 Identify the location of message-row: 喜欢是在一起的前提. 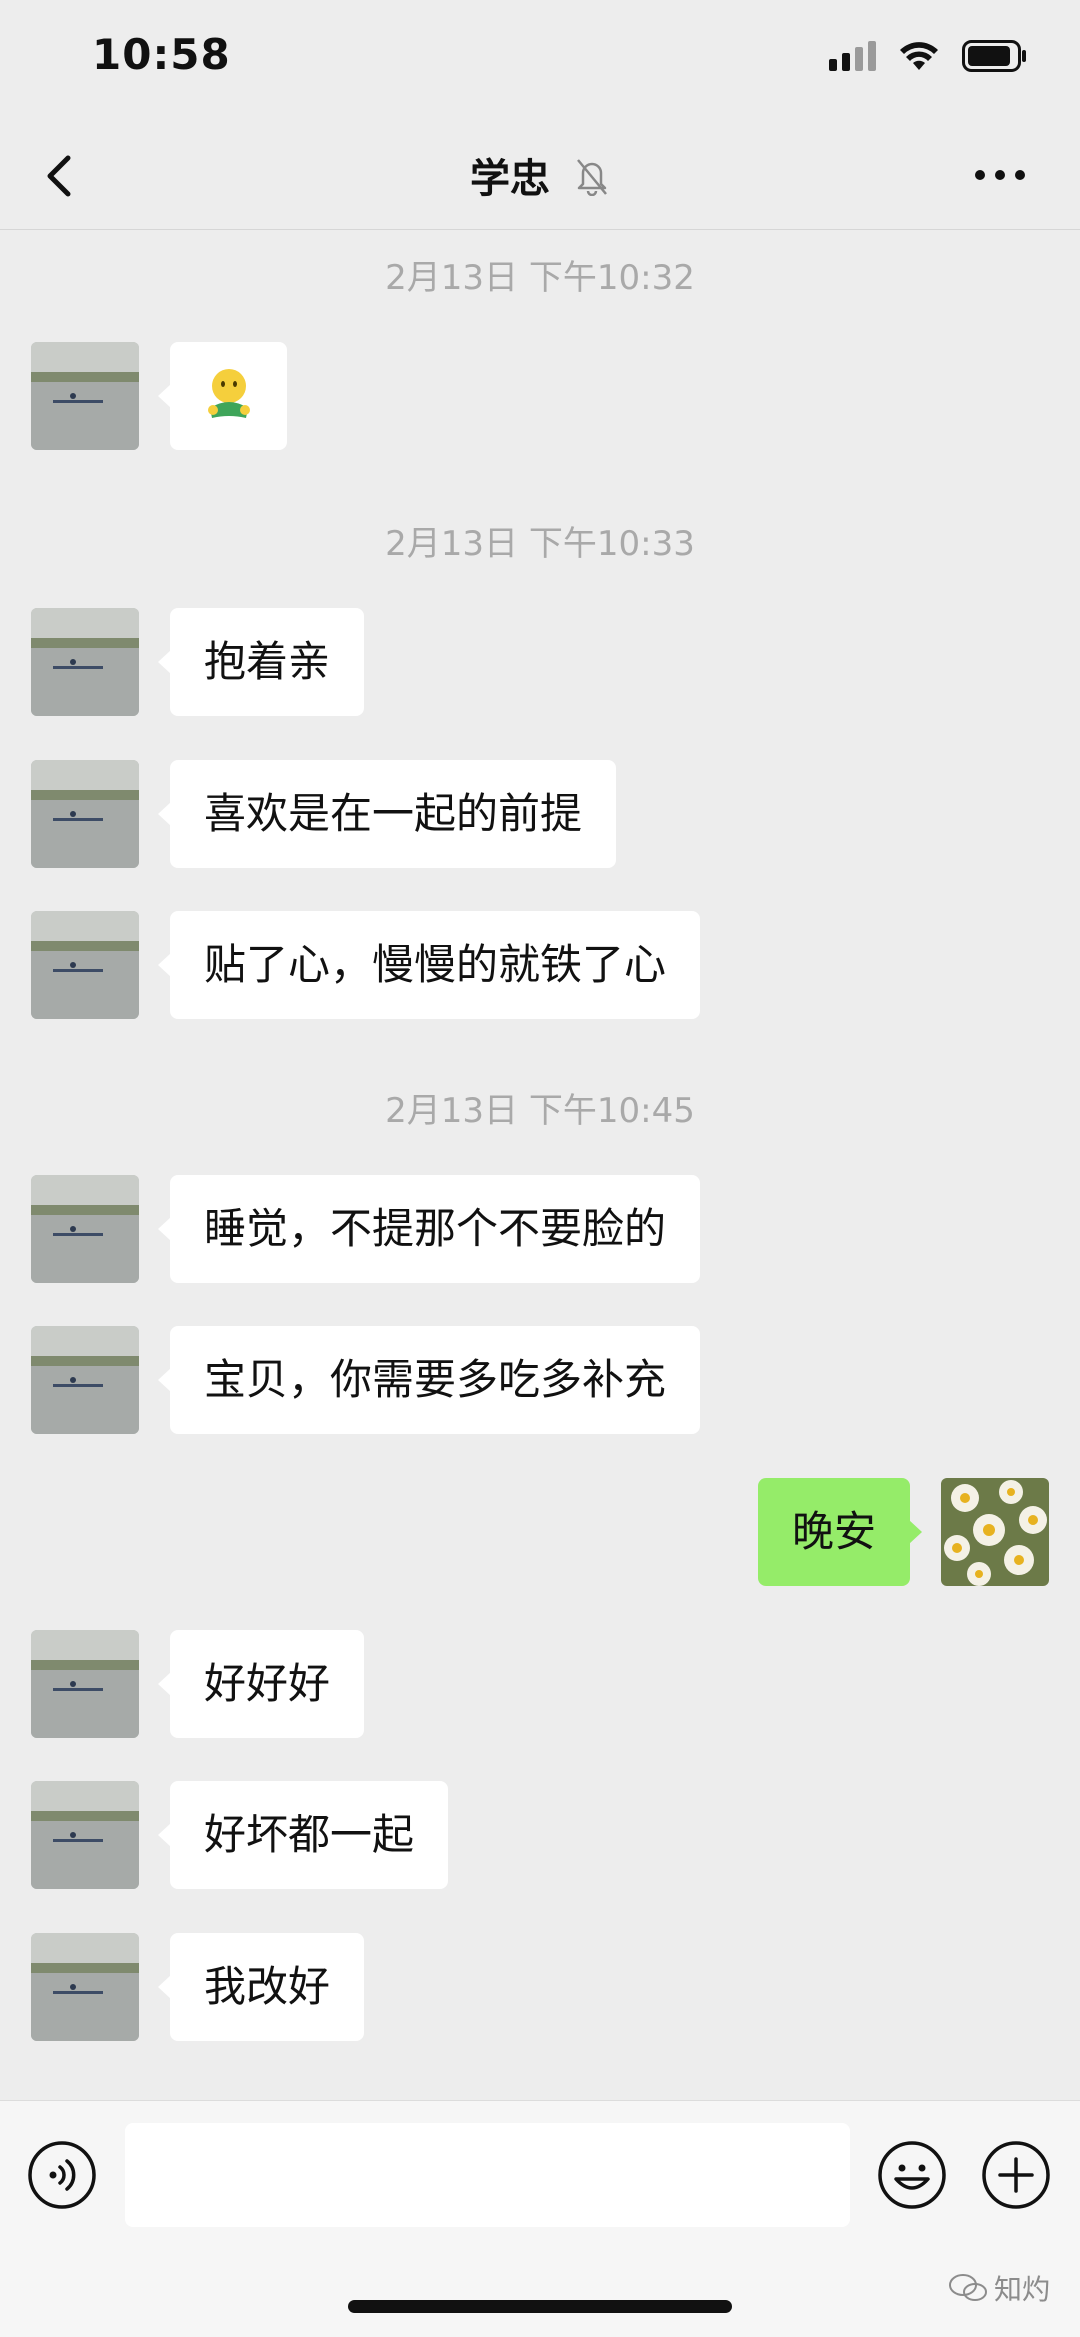
(540, 814).